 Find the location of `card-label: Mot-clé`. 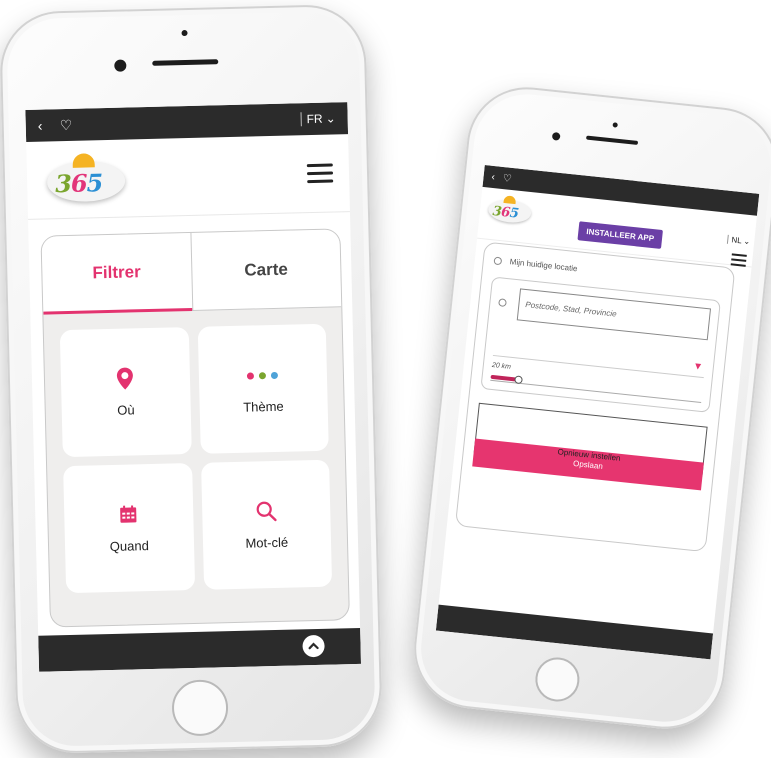

card-label: Mot-clé is located at coordinates (267, 542).